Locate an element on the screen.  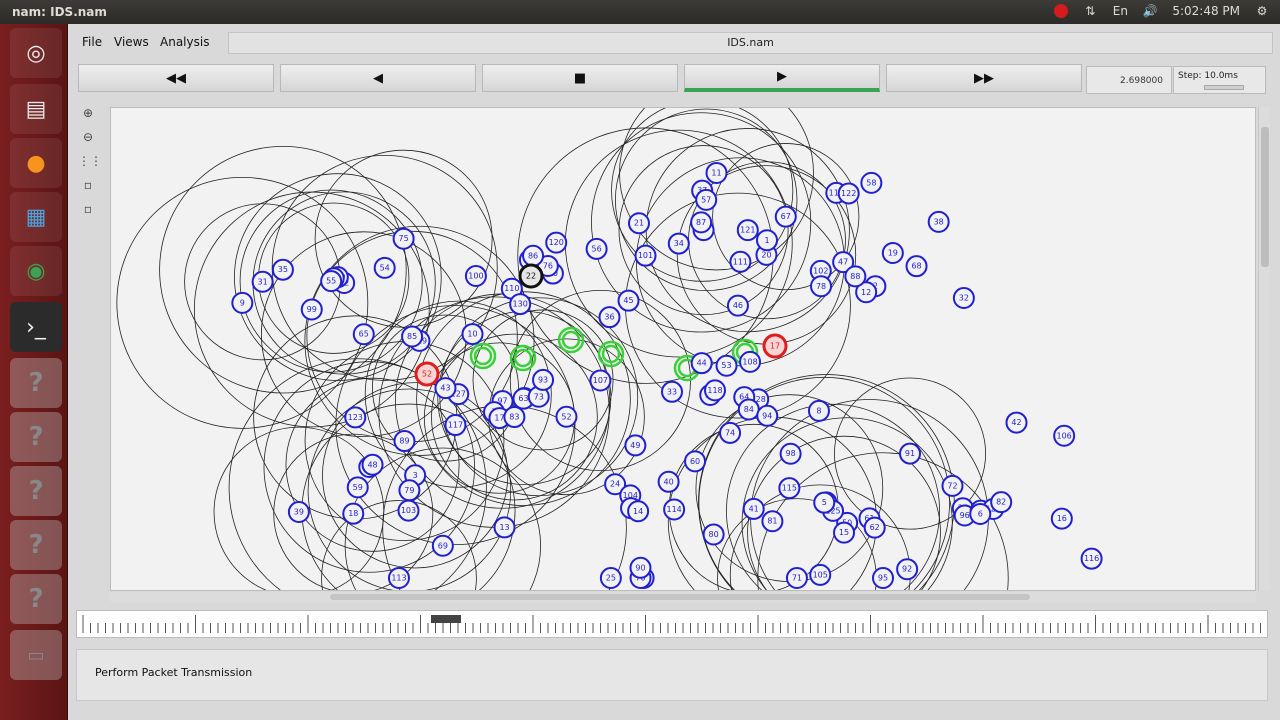
network-node: 32 is located at coordinates (963, 297).